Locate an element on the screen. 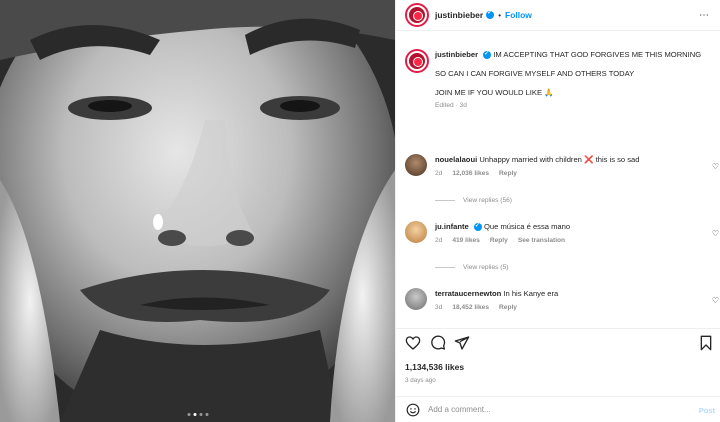 The width and height of the screenshot is (720, 422). post-header: justinbieber • Follow ⋯ is located at coordinates (558, 15).